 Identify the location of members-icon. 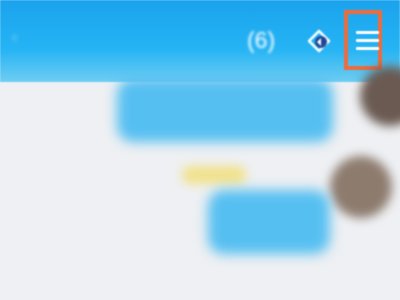
(319, 41).